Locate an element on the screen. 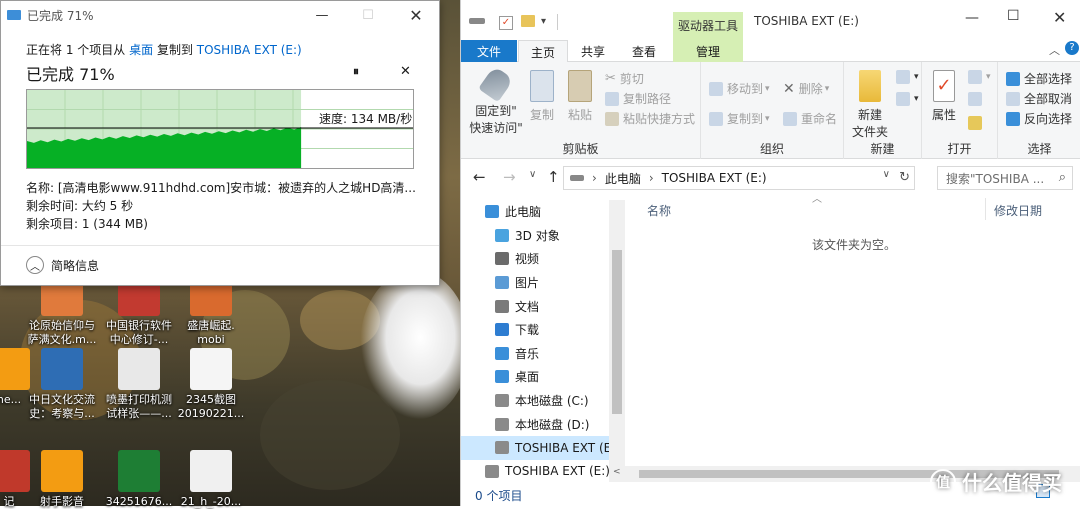 Image resolution: width=1080 pixels, height=509 pixels. cut-button: ✂ 剪切 is located at coordinates (624, 78).